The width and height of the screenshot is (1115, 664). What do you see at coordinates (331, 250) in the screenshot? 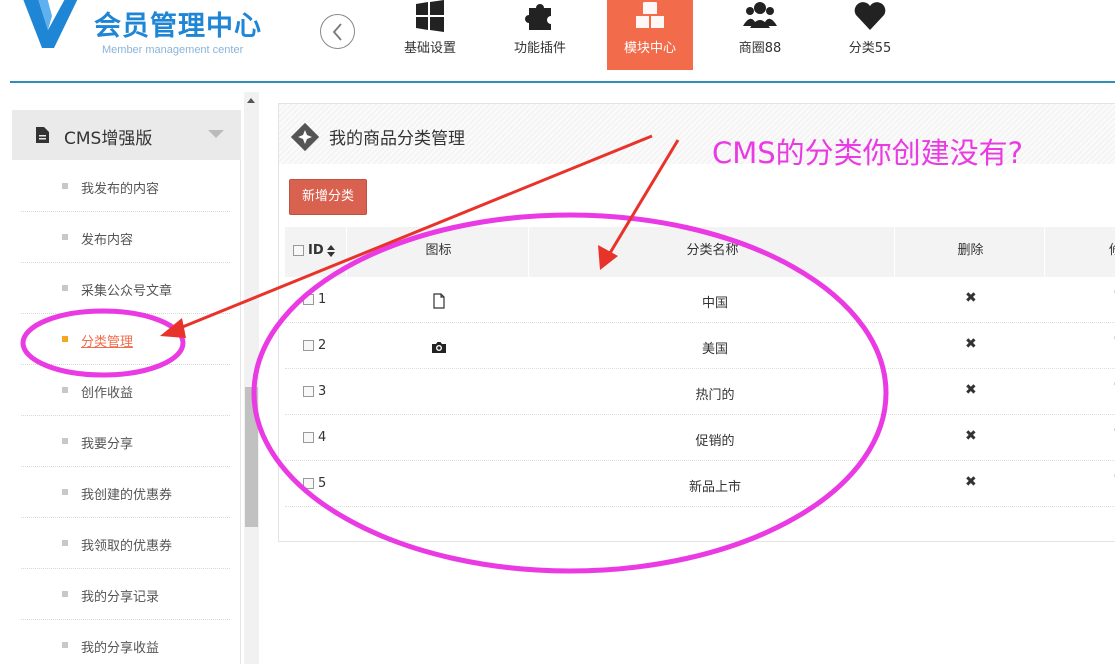
I see `sort-icon` at bounding box center [331, 250].